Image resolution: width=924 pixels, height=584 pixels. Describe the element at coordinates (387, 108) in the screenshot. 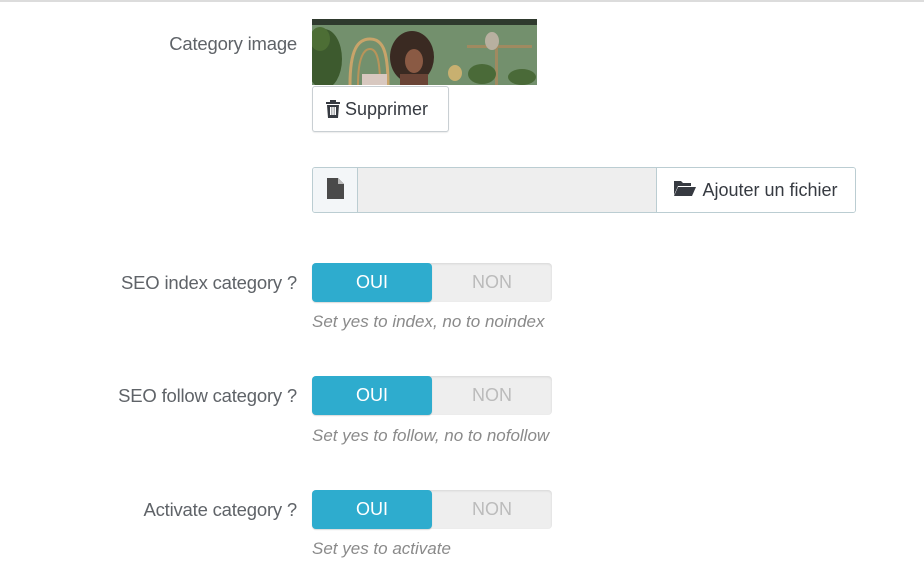

I see `delete-image-label: Supprimer` at that location.